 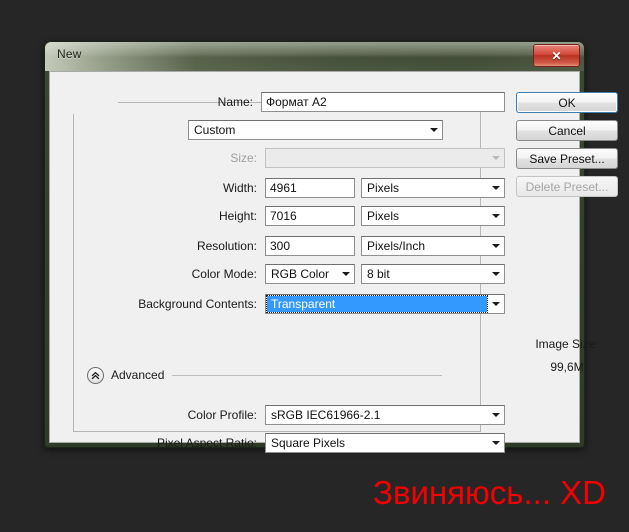 I want to click on background-contents-label: Background Contents:, so click(x=197, y=304).